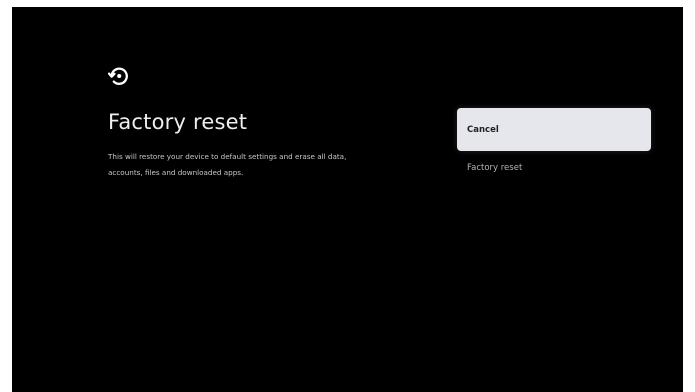 The height and width of the screenshot is (392, 695). What do you see at coordinates (117, 76) in the screenshot?
I see `factory-reset-icon` at bounding box center [117, 76].